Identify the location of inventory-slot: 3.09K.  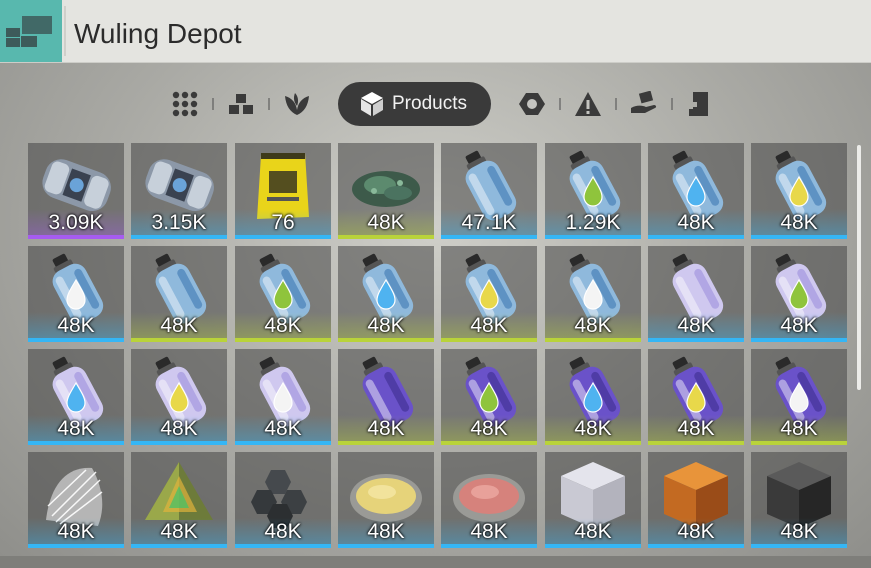
(76, 191).